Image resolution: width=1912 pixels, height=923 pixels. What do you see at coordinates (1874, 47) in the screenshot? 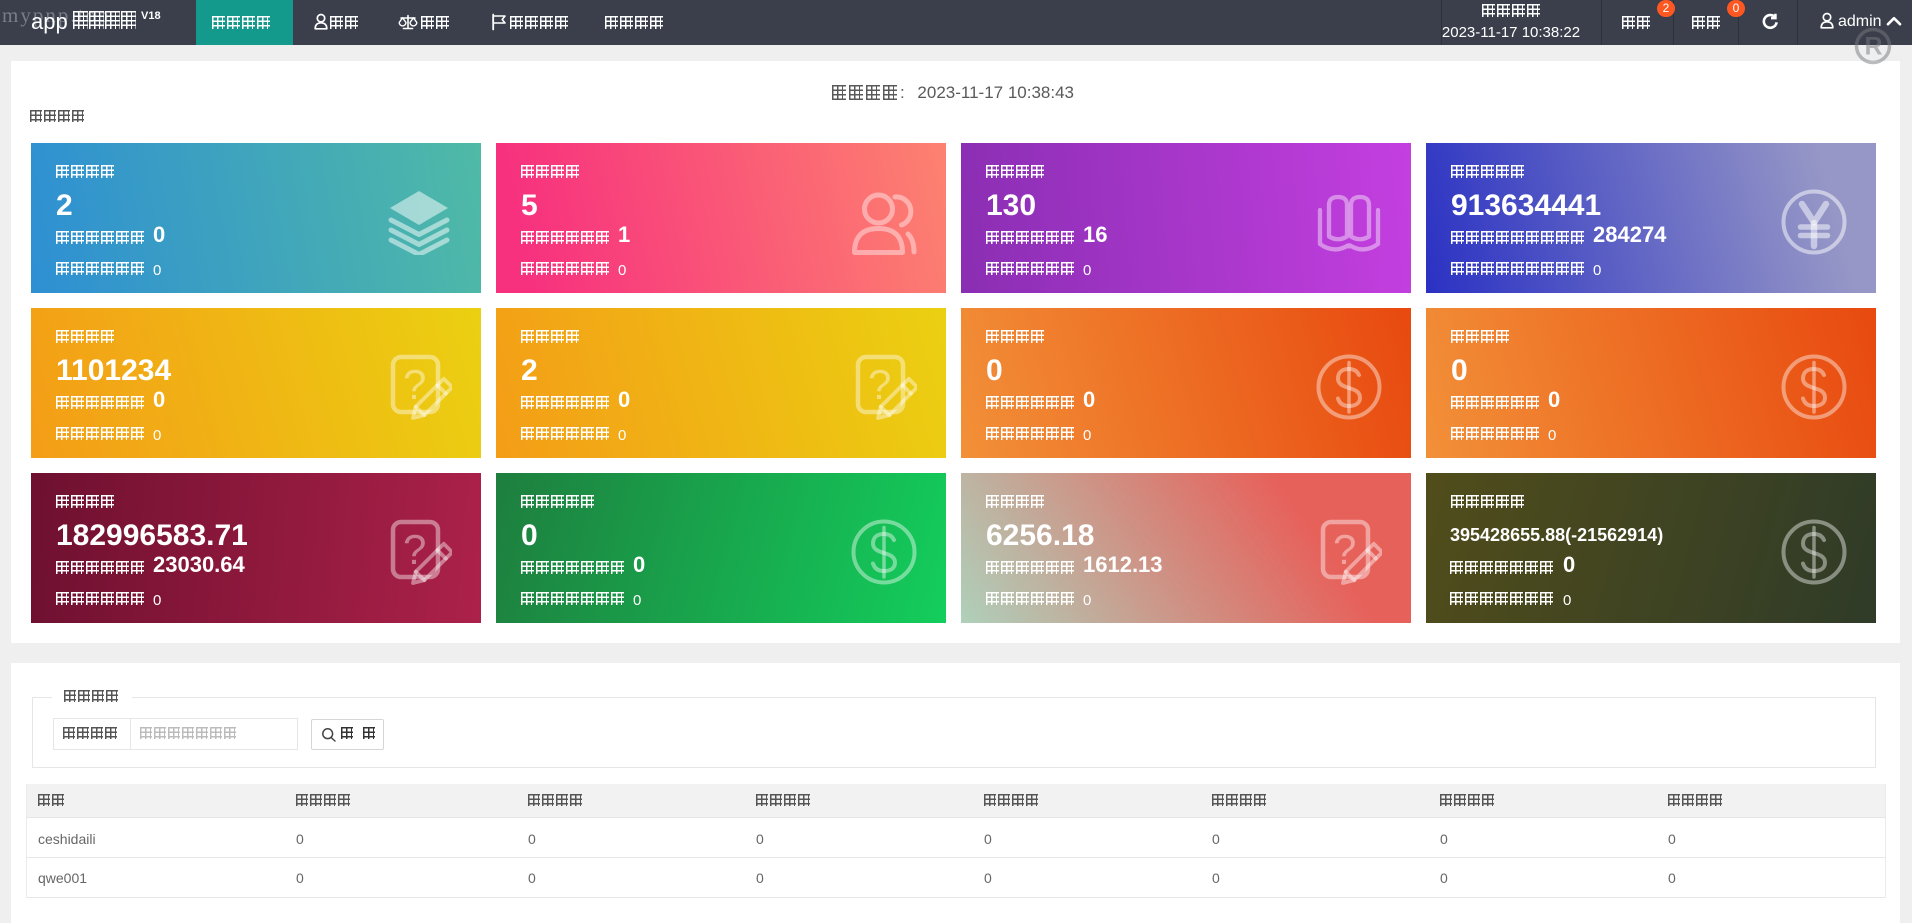
I see `svg-text: R` at bounding box center [1874, 47].